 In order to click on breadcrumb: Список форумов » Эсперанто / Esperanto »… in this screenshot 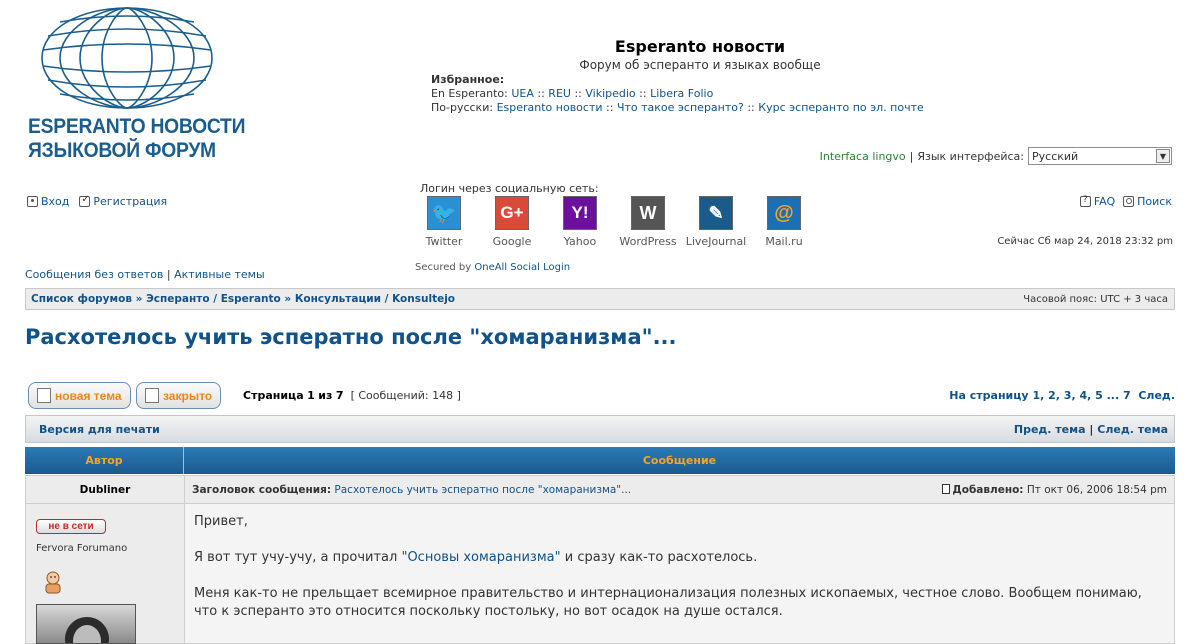, I will do `click(243, 299)`.